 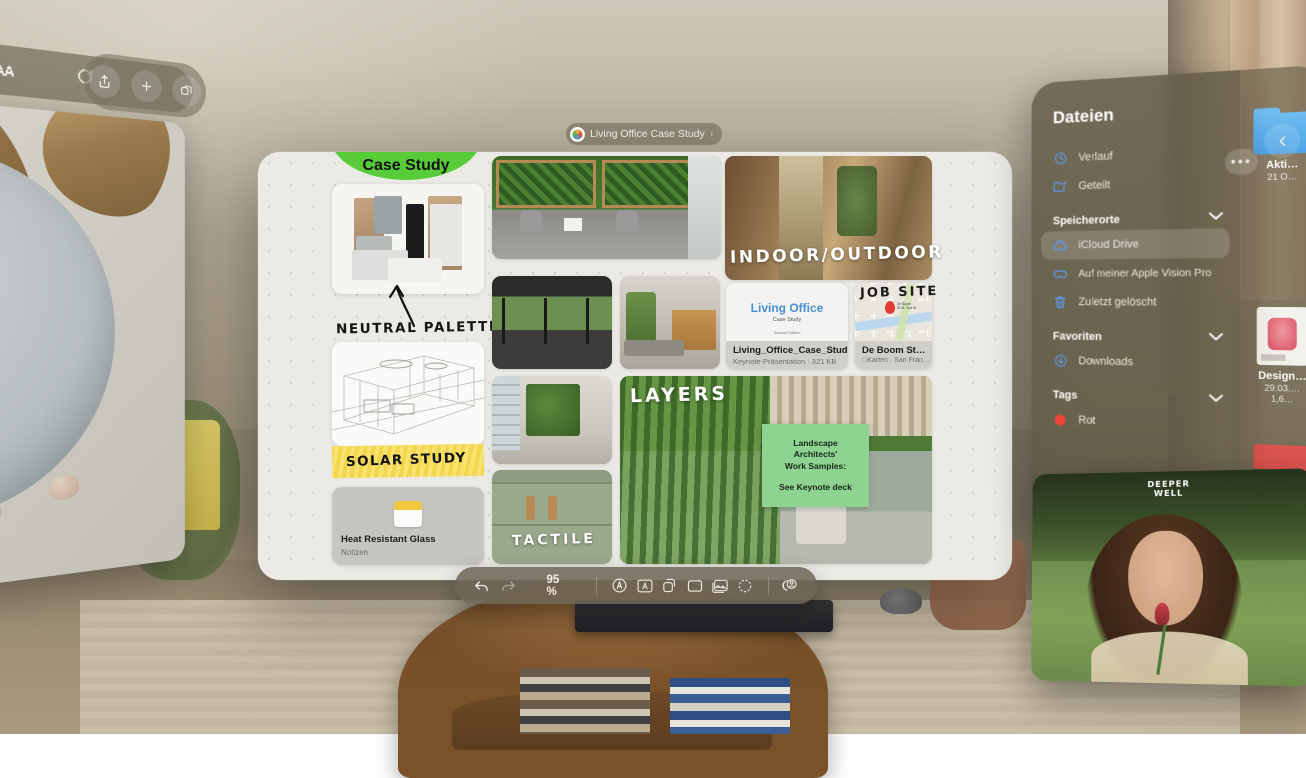 I want to click on sidebar-item-geteilt: Geteilt, so click(x=1135, y=183).